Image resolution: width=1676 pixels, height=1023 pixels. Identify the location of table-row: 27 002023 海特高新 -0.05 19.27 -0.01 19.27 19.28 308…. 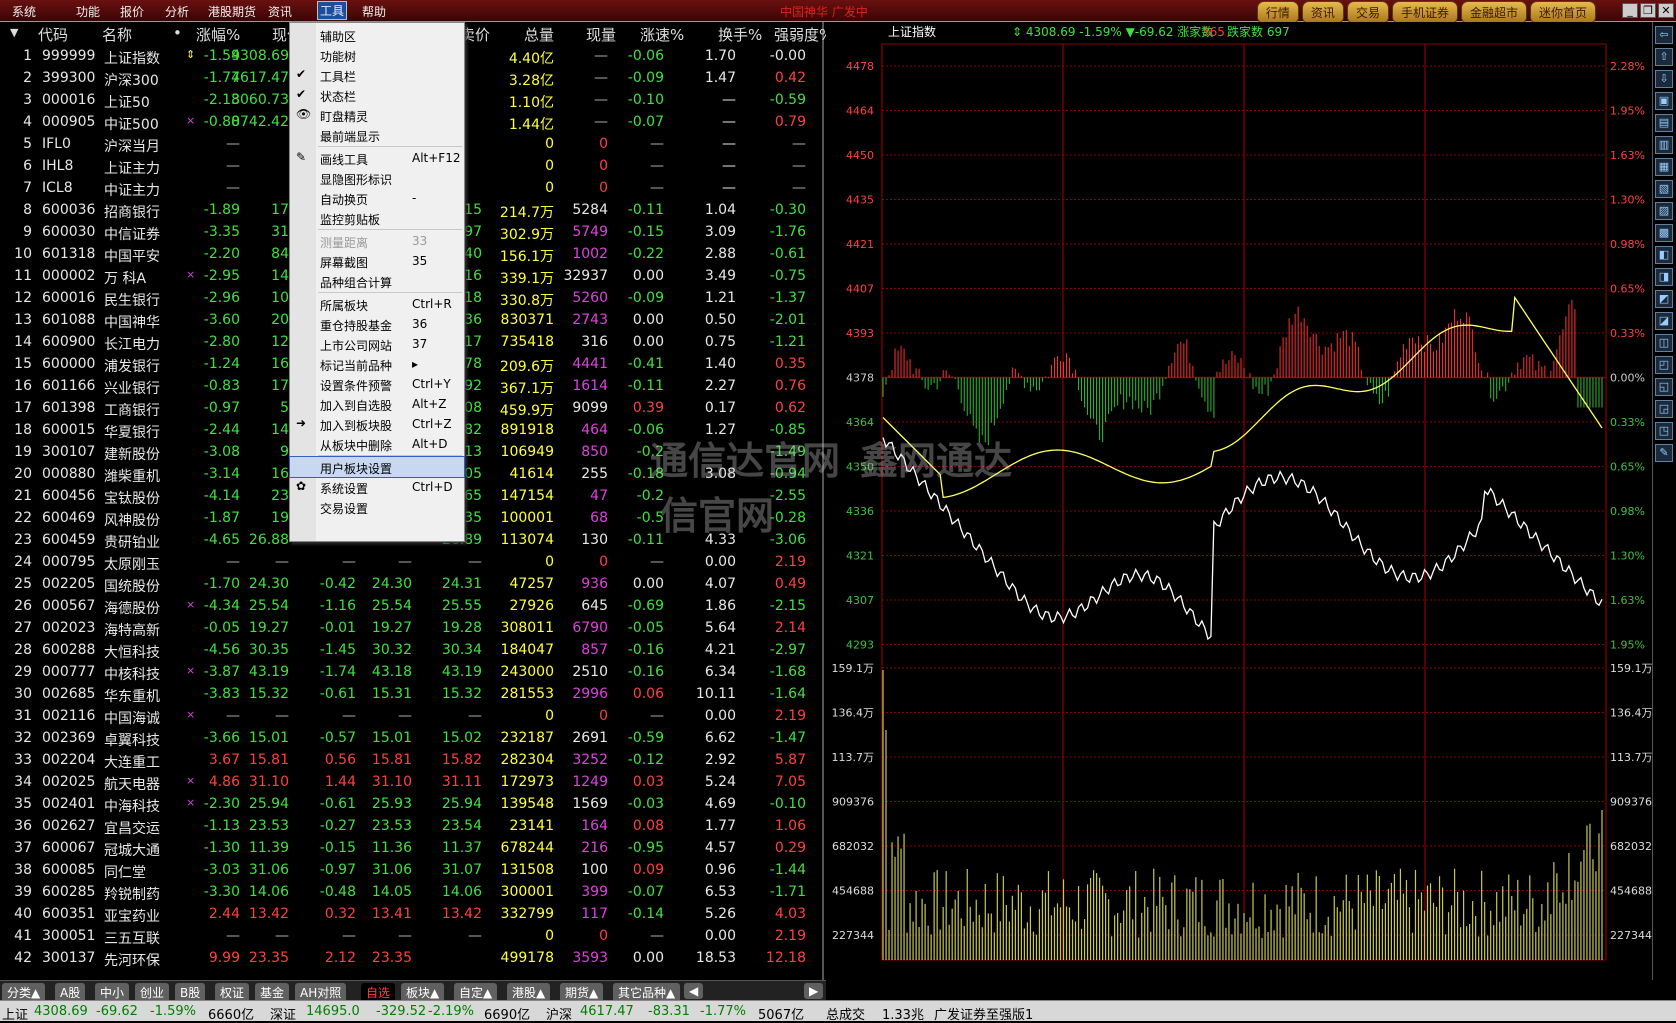
(412, 629).